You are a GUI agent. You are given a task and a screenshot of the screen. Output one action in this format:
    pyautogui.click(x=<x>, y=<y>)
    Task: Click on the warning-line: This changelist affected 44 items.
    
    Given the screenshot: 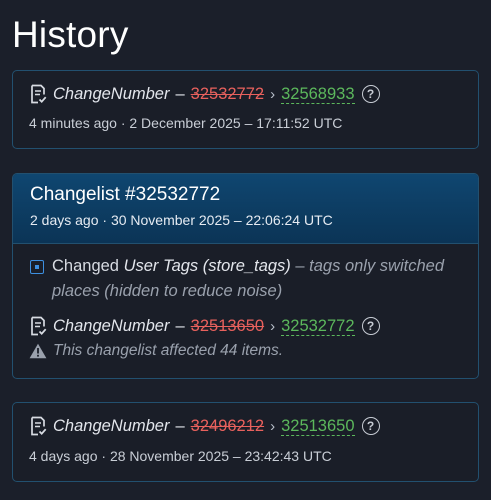 What is the action you would take?
    pyautogui.click(x=245, y=351)
    